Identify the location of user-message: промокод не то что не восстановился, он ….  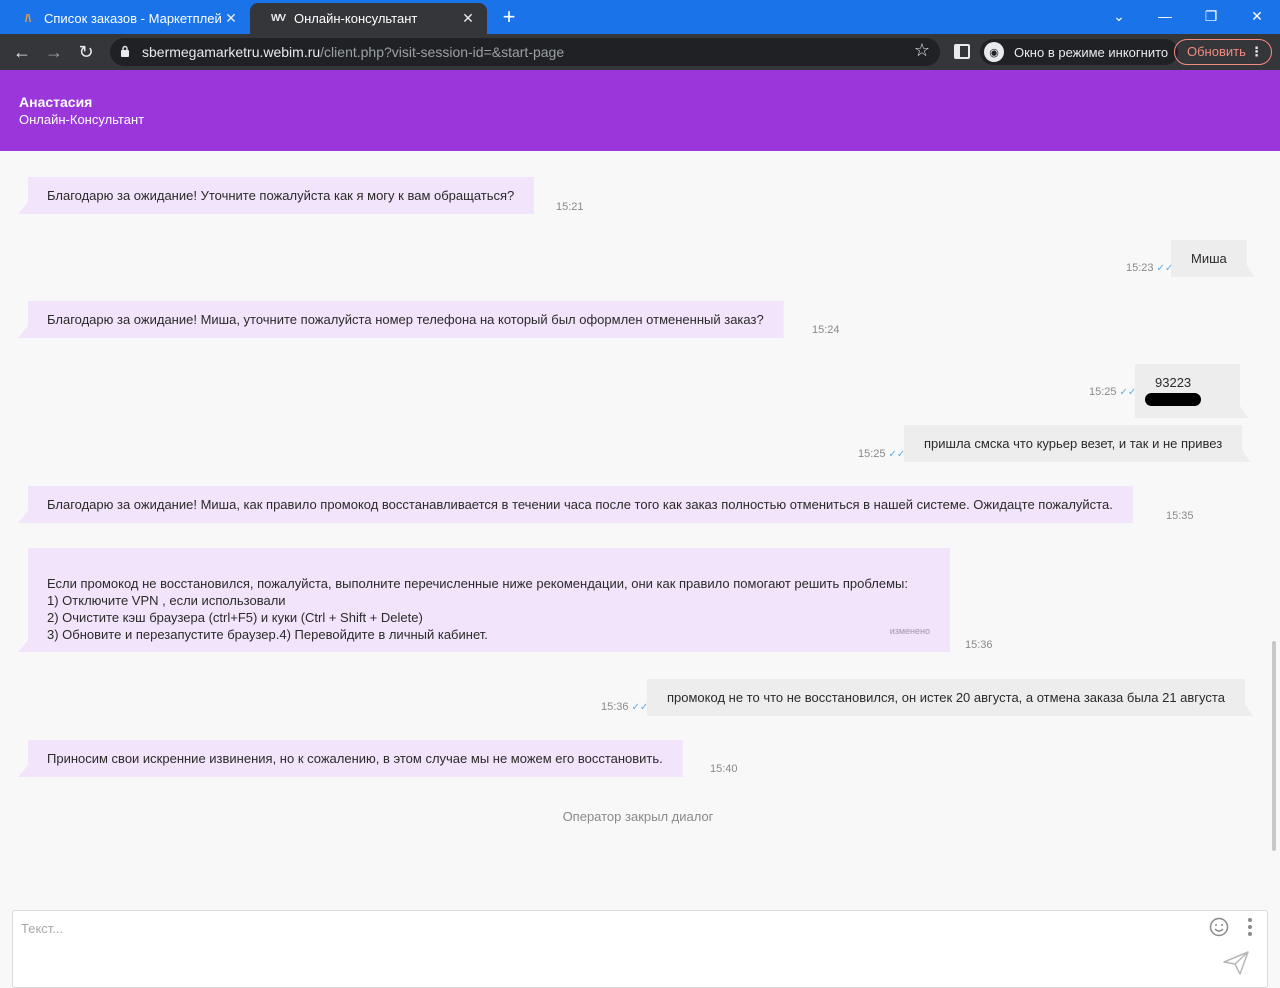
(950, 697).